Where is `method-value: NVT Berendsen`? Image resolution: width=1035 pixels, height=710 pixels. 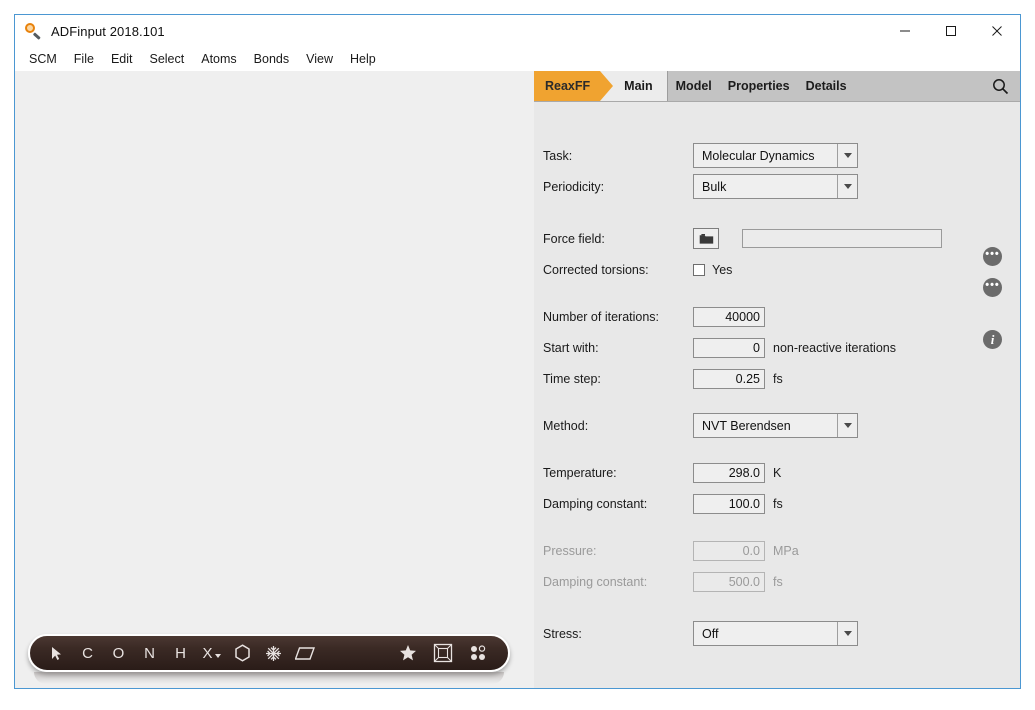 method-value: NVT Berendsen is located at coordinates (746, 425).